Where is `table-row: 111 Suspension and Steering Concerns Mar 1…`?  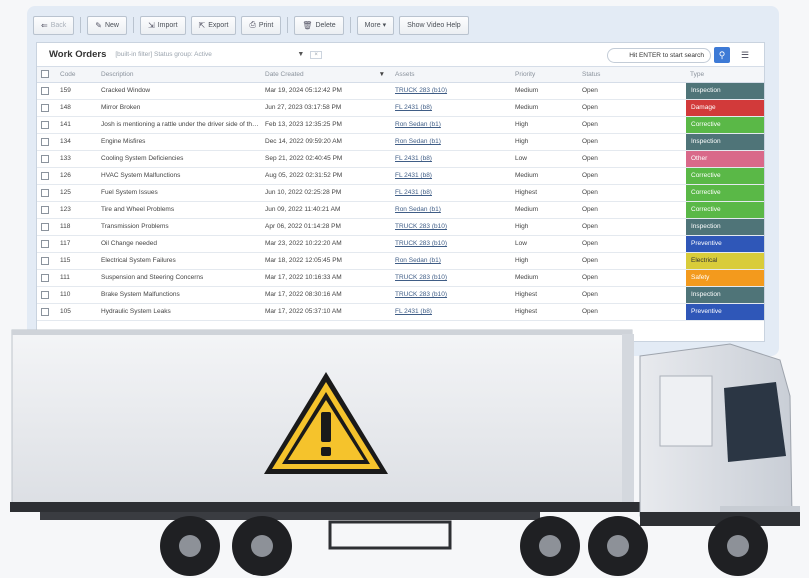 table-row: 111 Suspension and Steering Concerns Mar 1… is located at coordinates (400, 278).